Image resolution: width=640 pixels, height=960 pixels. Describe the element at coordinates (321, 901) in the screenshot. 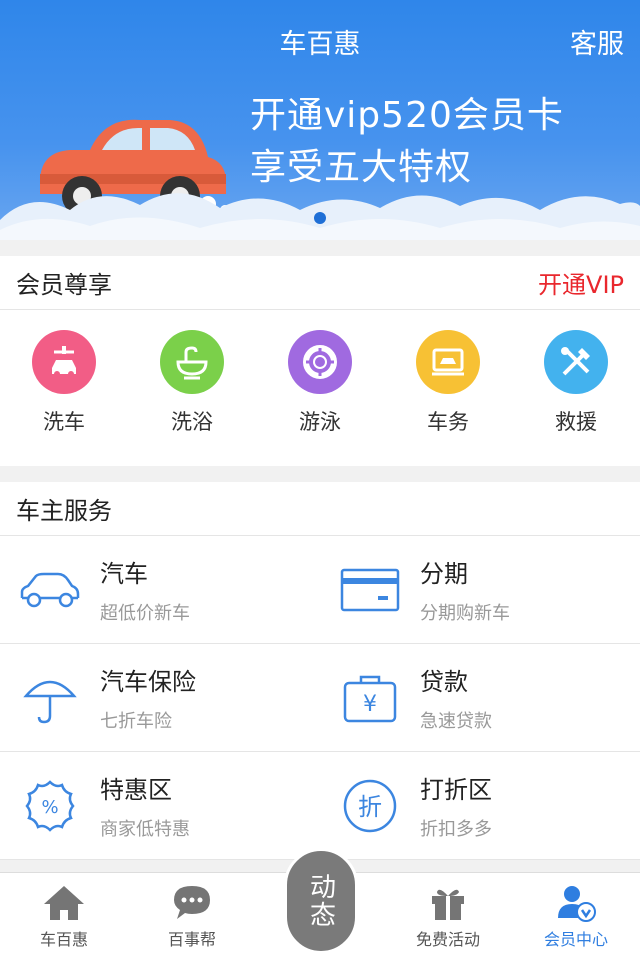

I see `dynamic-center-button: 动态` at that location.